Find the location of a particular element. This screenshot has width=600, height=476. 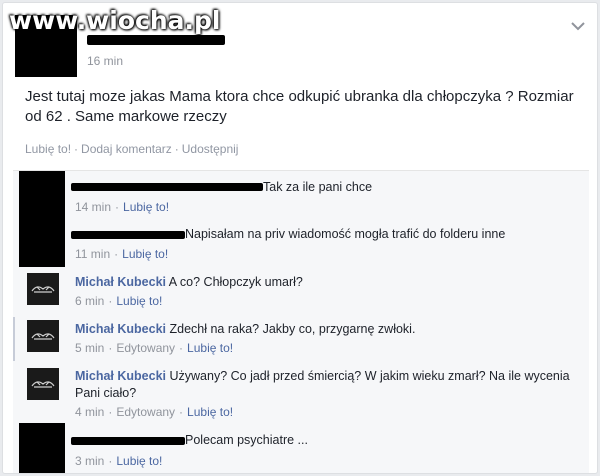

chevron-down-icon is located at coordinates (578, 26).